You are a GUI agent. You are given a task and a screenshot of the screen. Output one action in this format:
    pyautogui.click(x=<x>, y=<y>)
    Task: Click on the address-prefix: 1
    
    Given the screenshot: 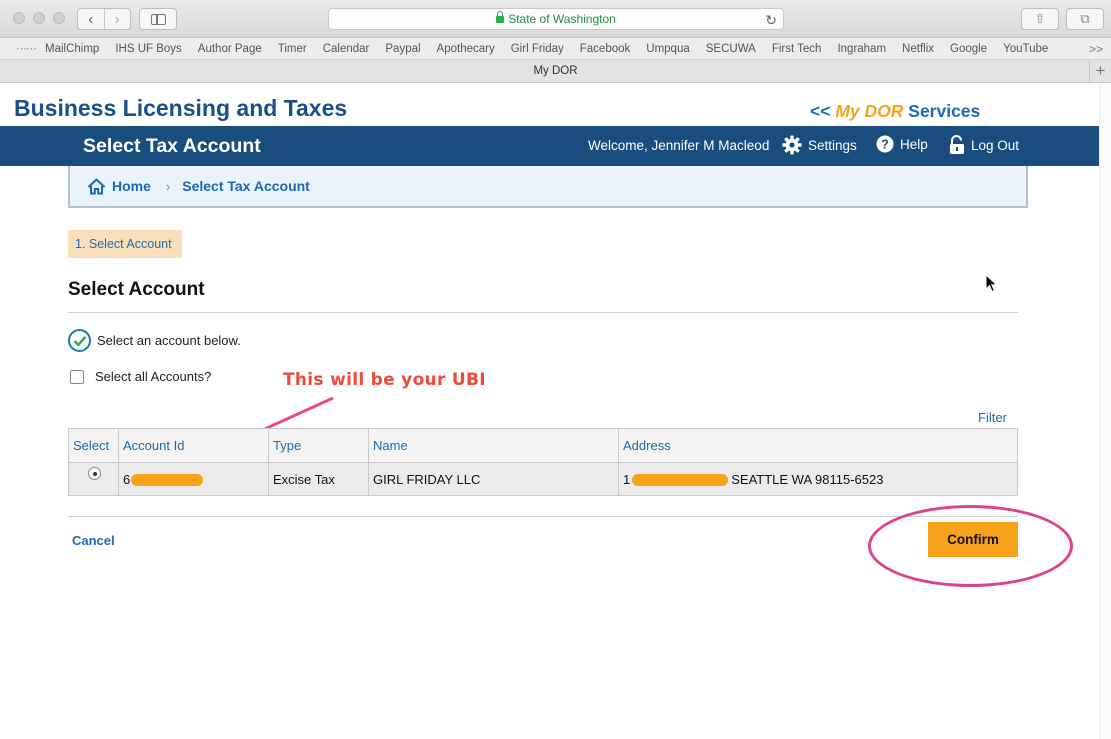 What is the action you would take?
    pyautogui.click(x=627, y=479)
    